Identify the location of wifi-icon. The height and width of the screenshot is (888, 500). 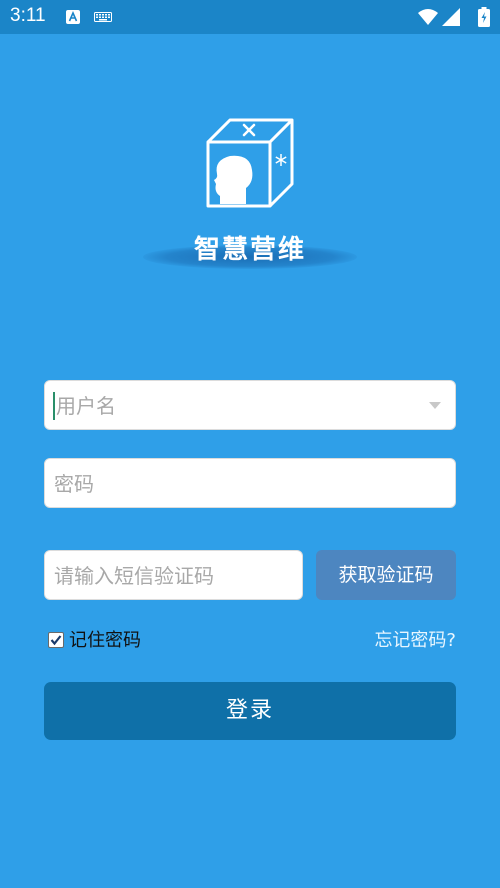
(428, 17).